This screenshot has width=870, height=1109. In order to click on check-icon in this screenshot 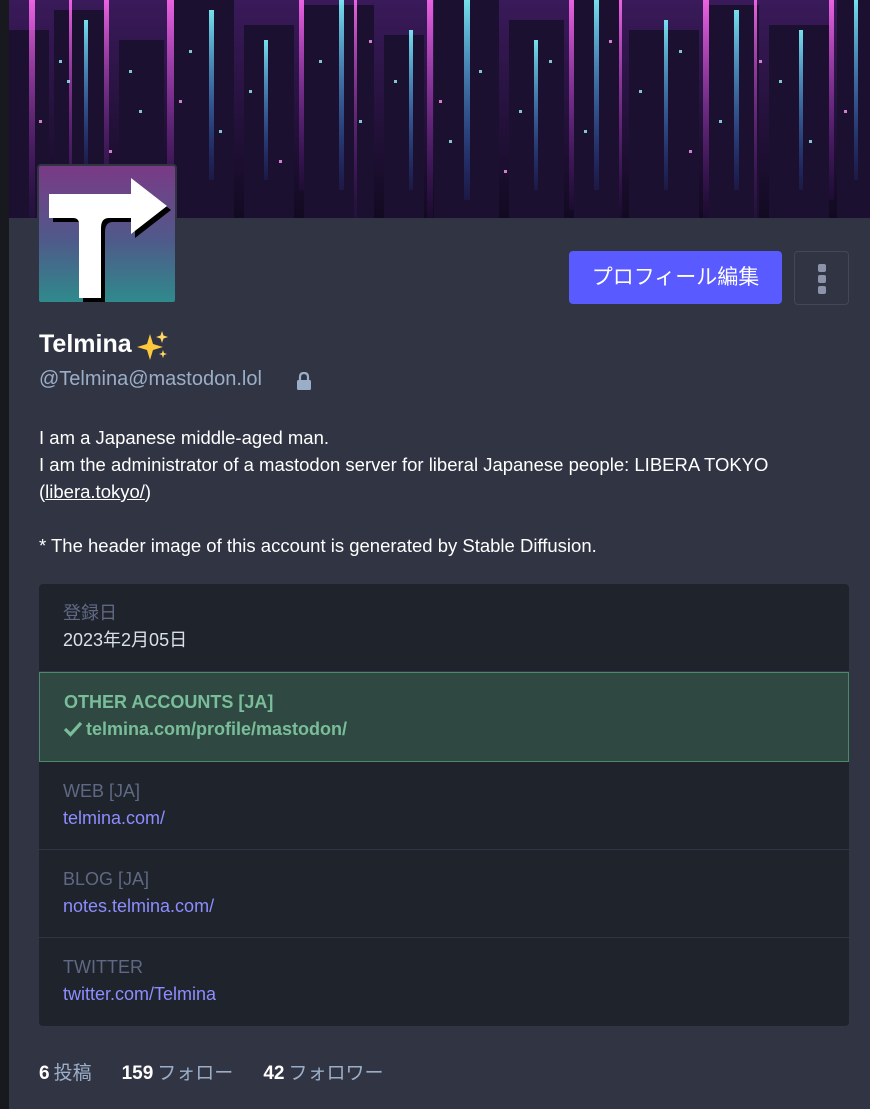, I will do `click(73, 731)`.